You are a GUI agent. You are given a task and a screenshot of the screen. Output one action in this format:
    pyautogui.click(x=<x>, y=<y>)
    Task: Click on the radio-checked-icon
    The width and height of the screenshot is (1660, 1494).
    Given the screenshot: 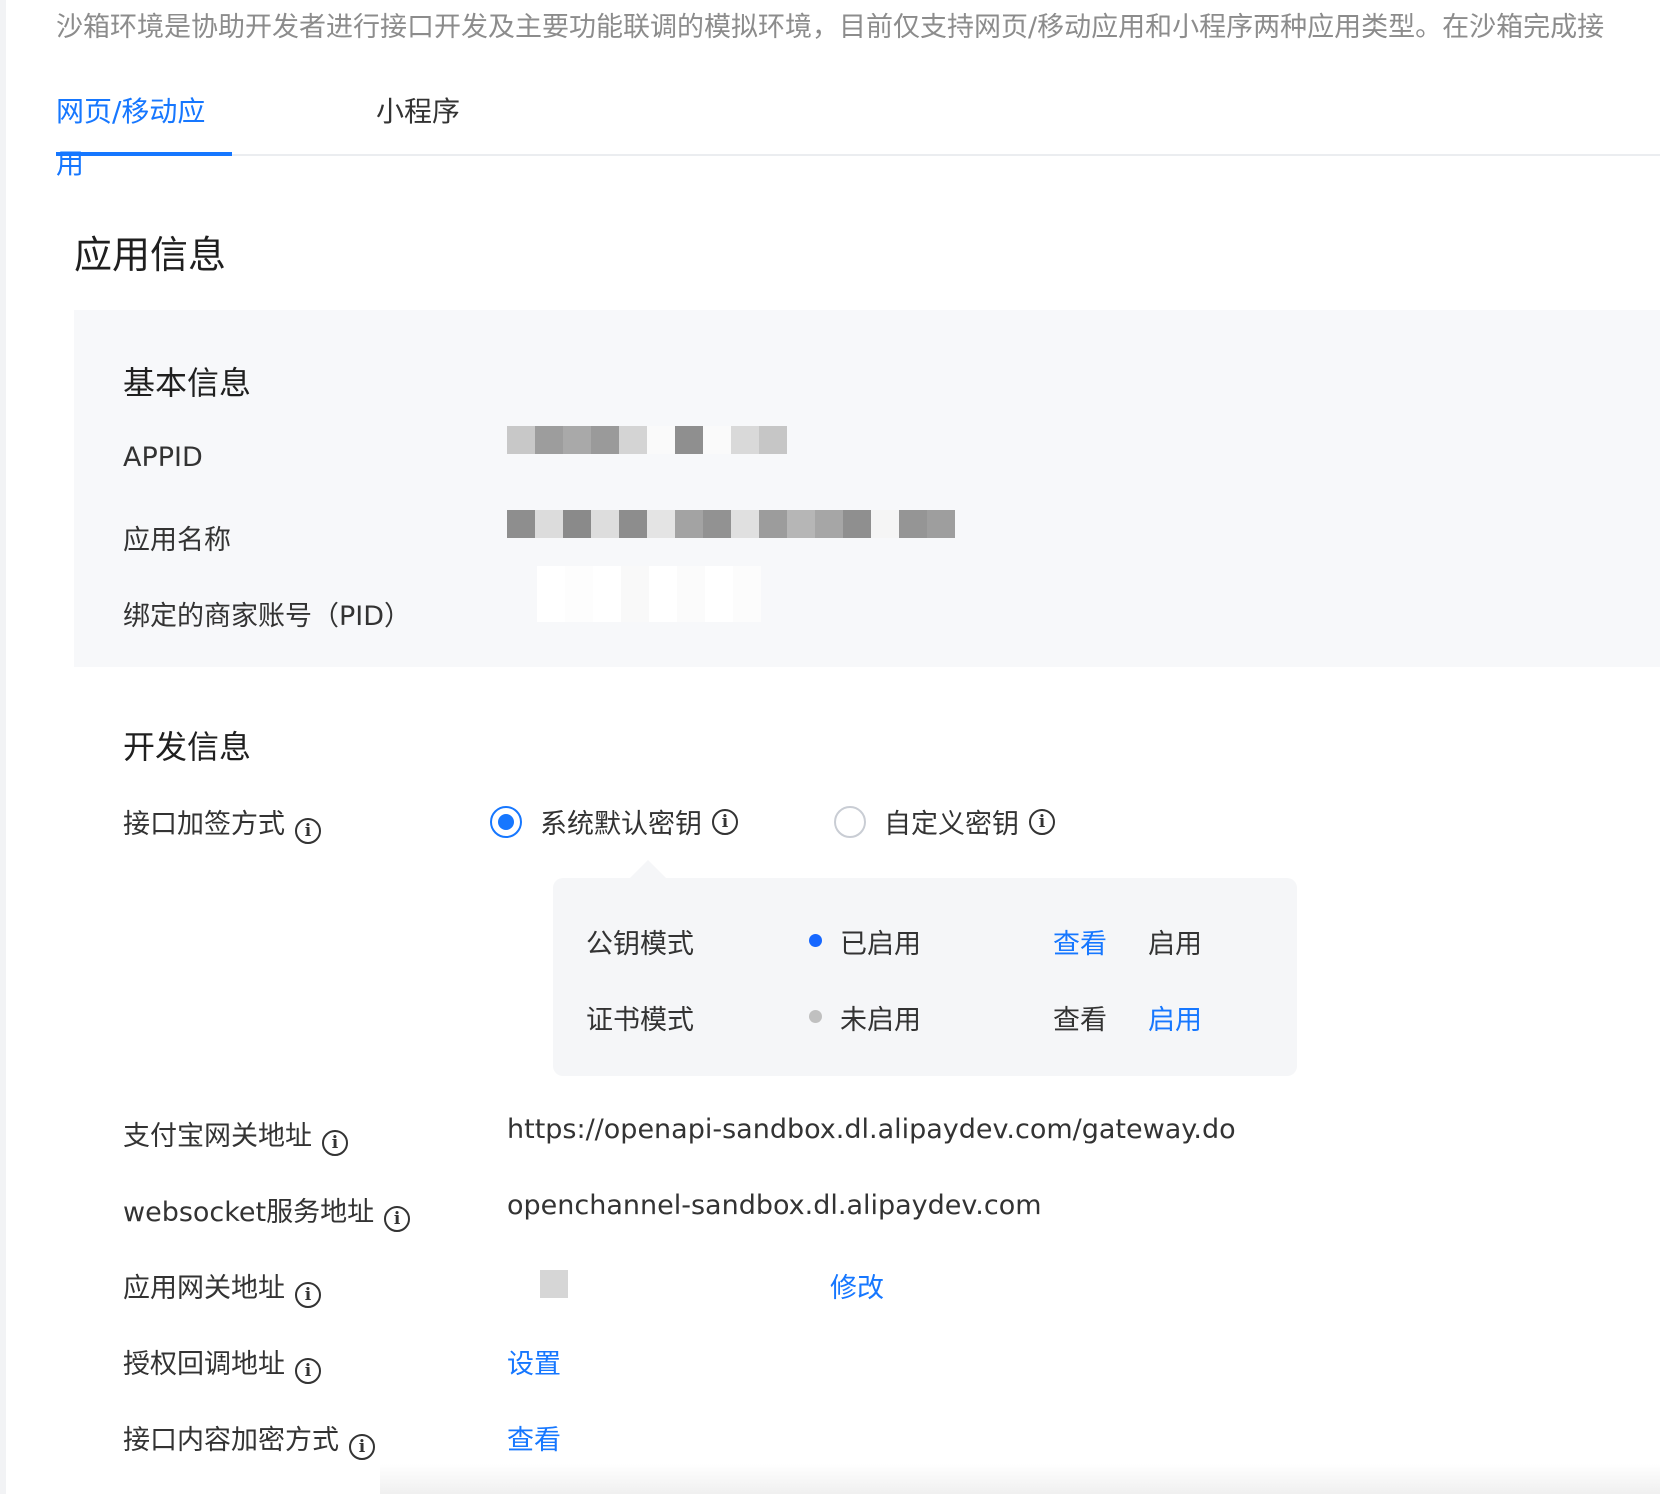 What is the action you would take?
    pyautogui.click(x=506, y=821)
    